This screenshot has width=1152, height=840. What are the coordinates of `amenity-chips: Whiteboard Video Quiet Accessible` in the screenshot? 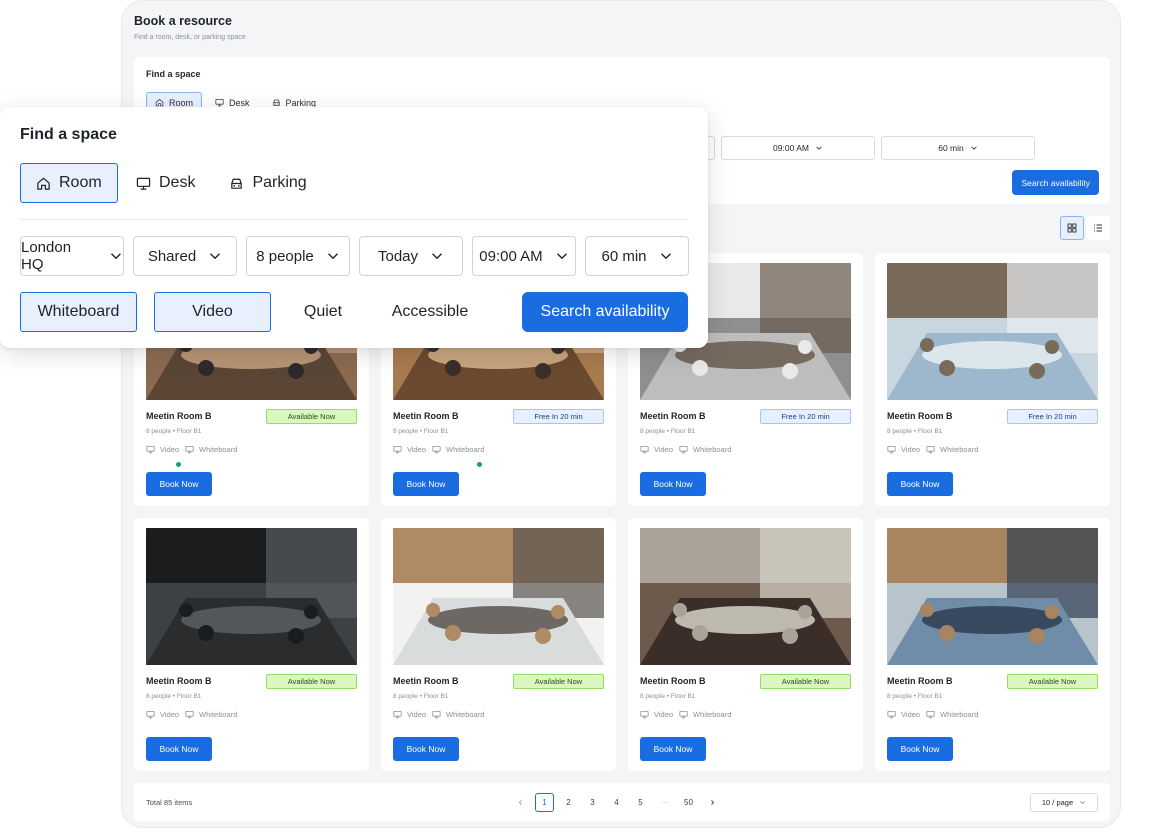 It's located at (252, 312).